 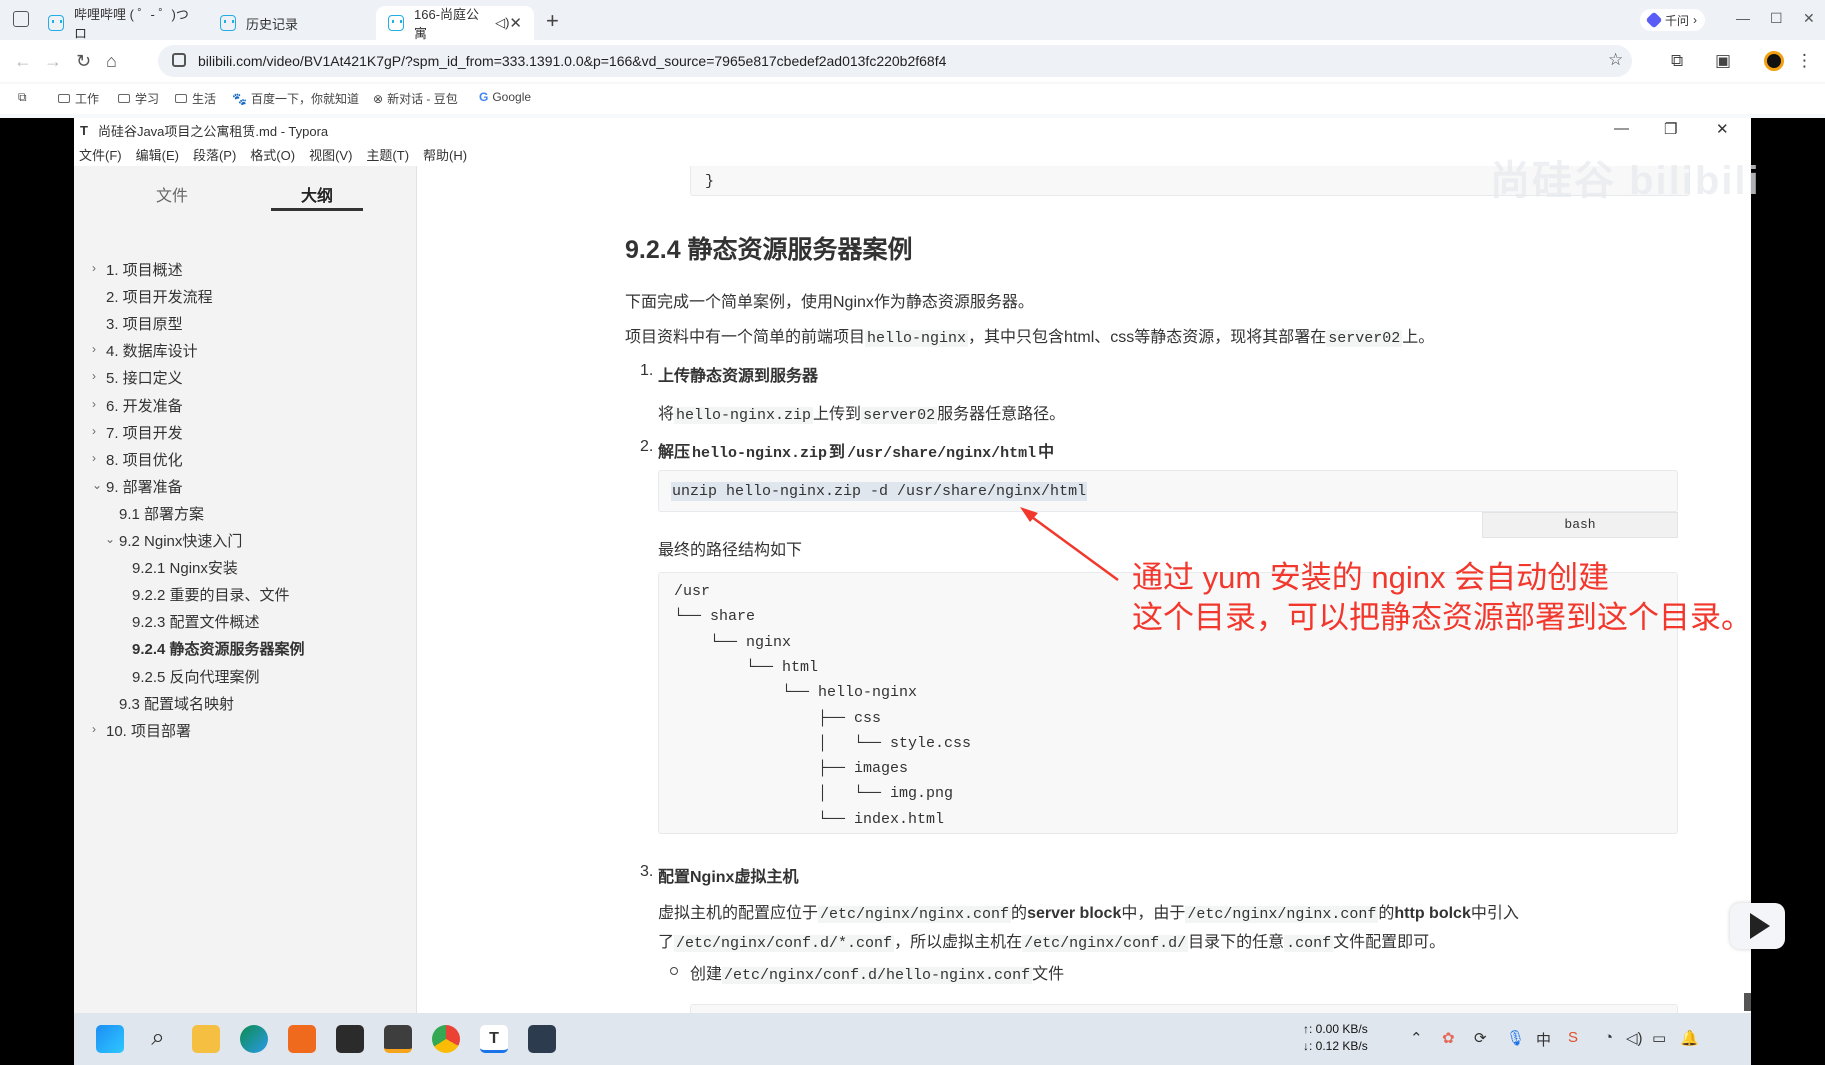 I want to click on outline-item: 9.2.3 配置文件概述, so click(x=196, y=621).